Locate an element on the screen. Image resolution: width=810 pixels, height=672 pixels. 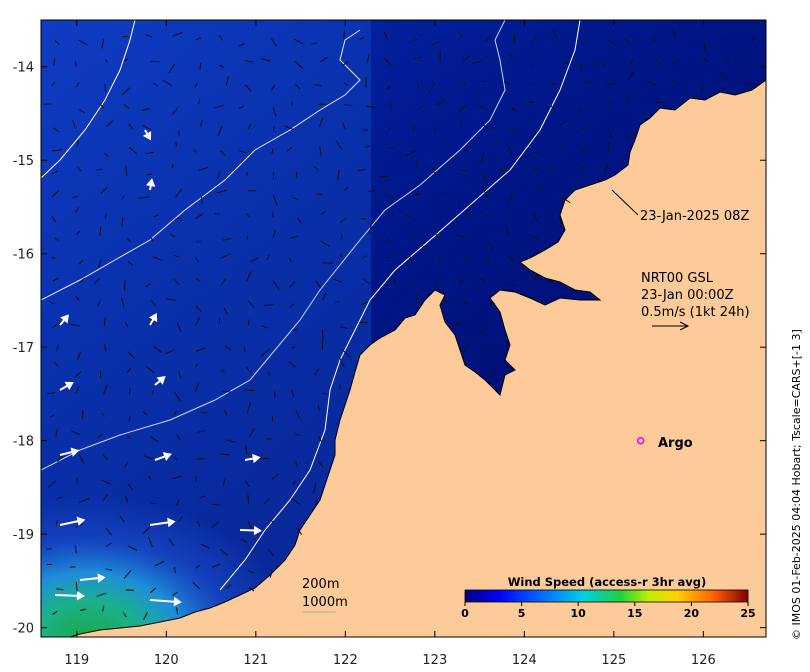
legend-line1: NRT00 GSL is located at coordinates (677, 278).